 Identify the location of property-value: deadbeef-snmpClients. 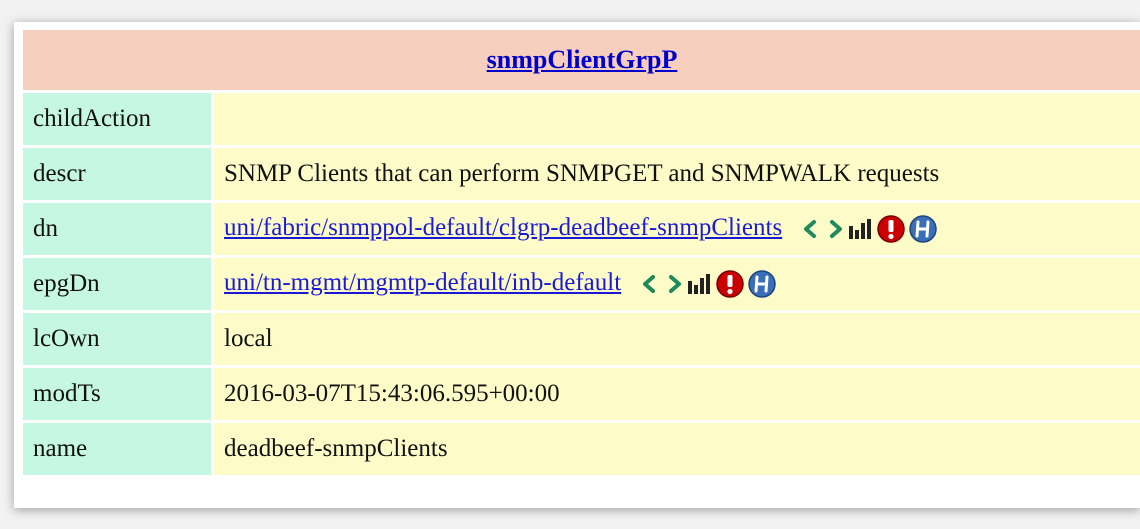
(677, 449).